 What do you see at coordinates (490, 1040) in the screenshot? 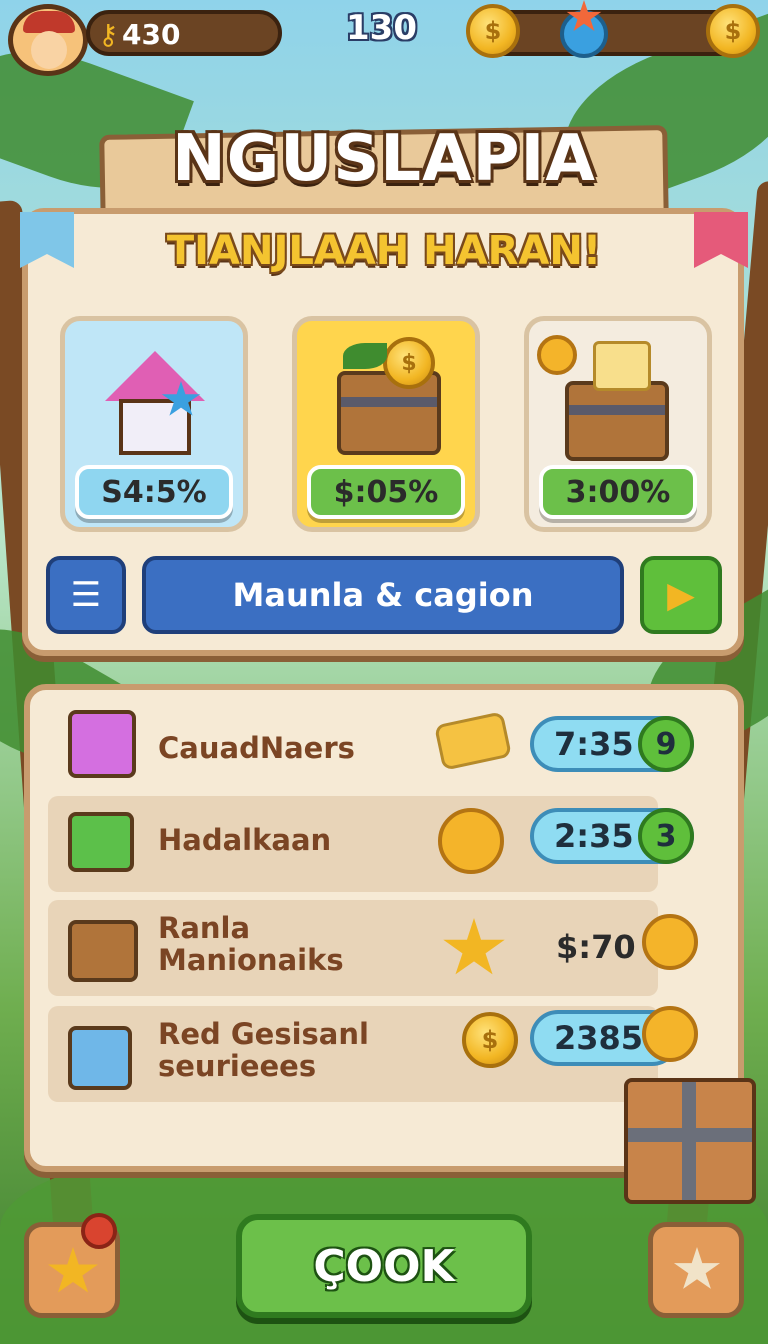
I see `coin-star-icon: $` at bounding box center [490, 1040].